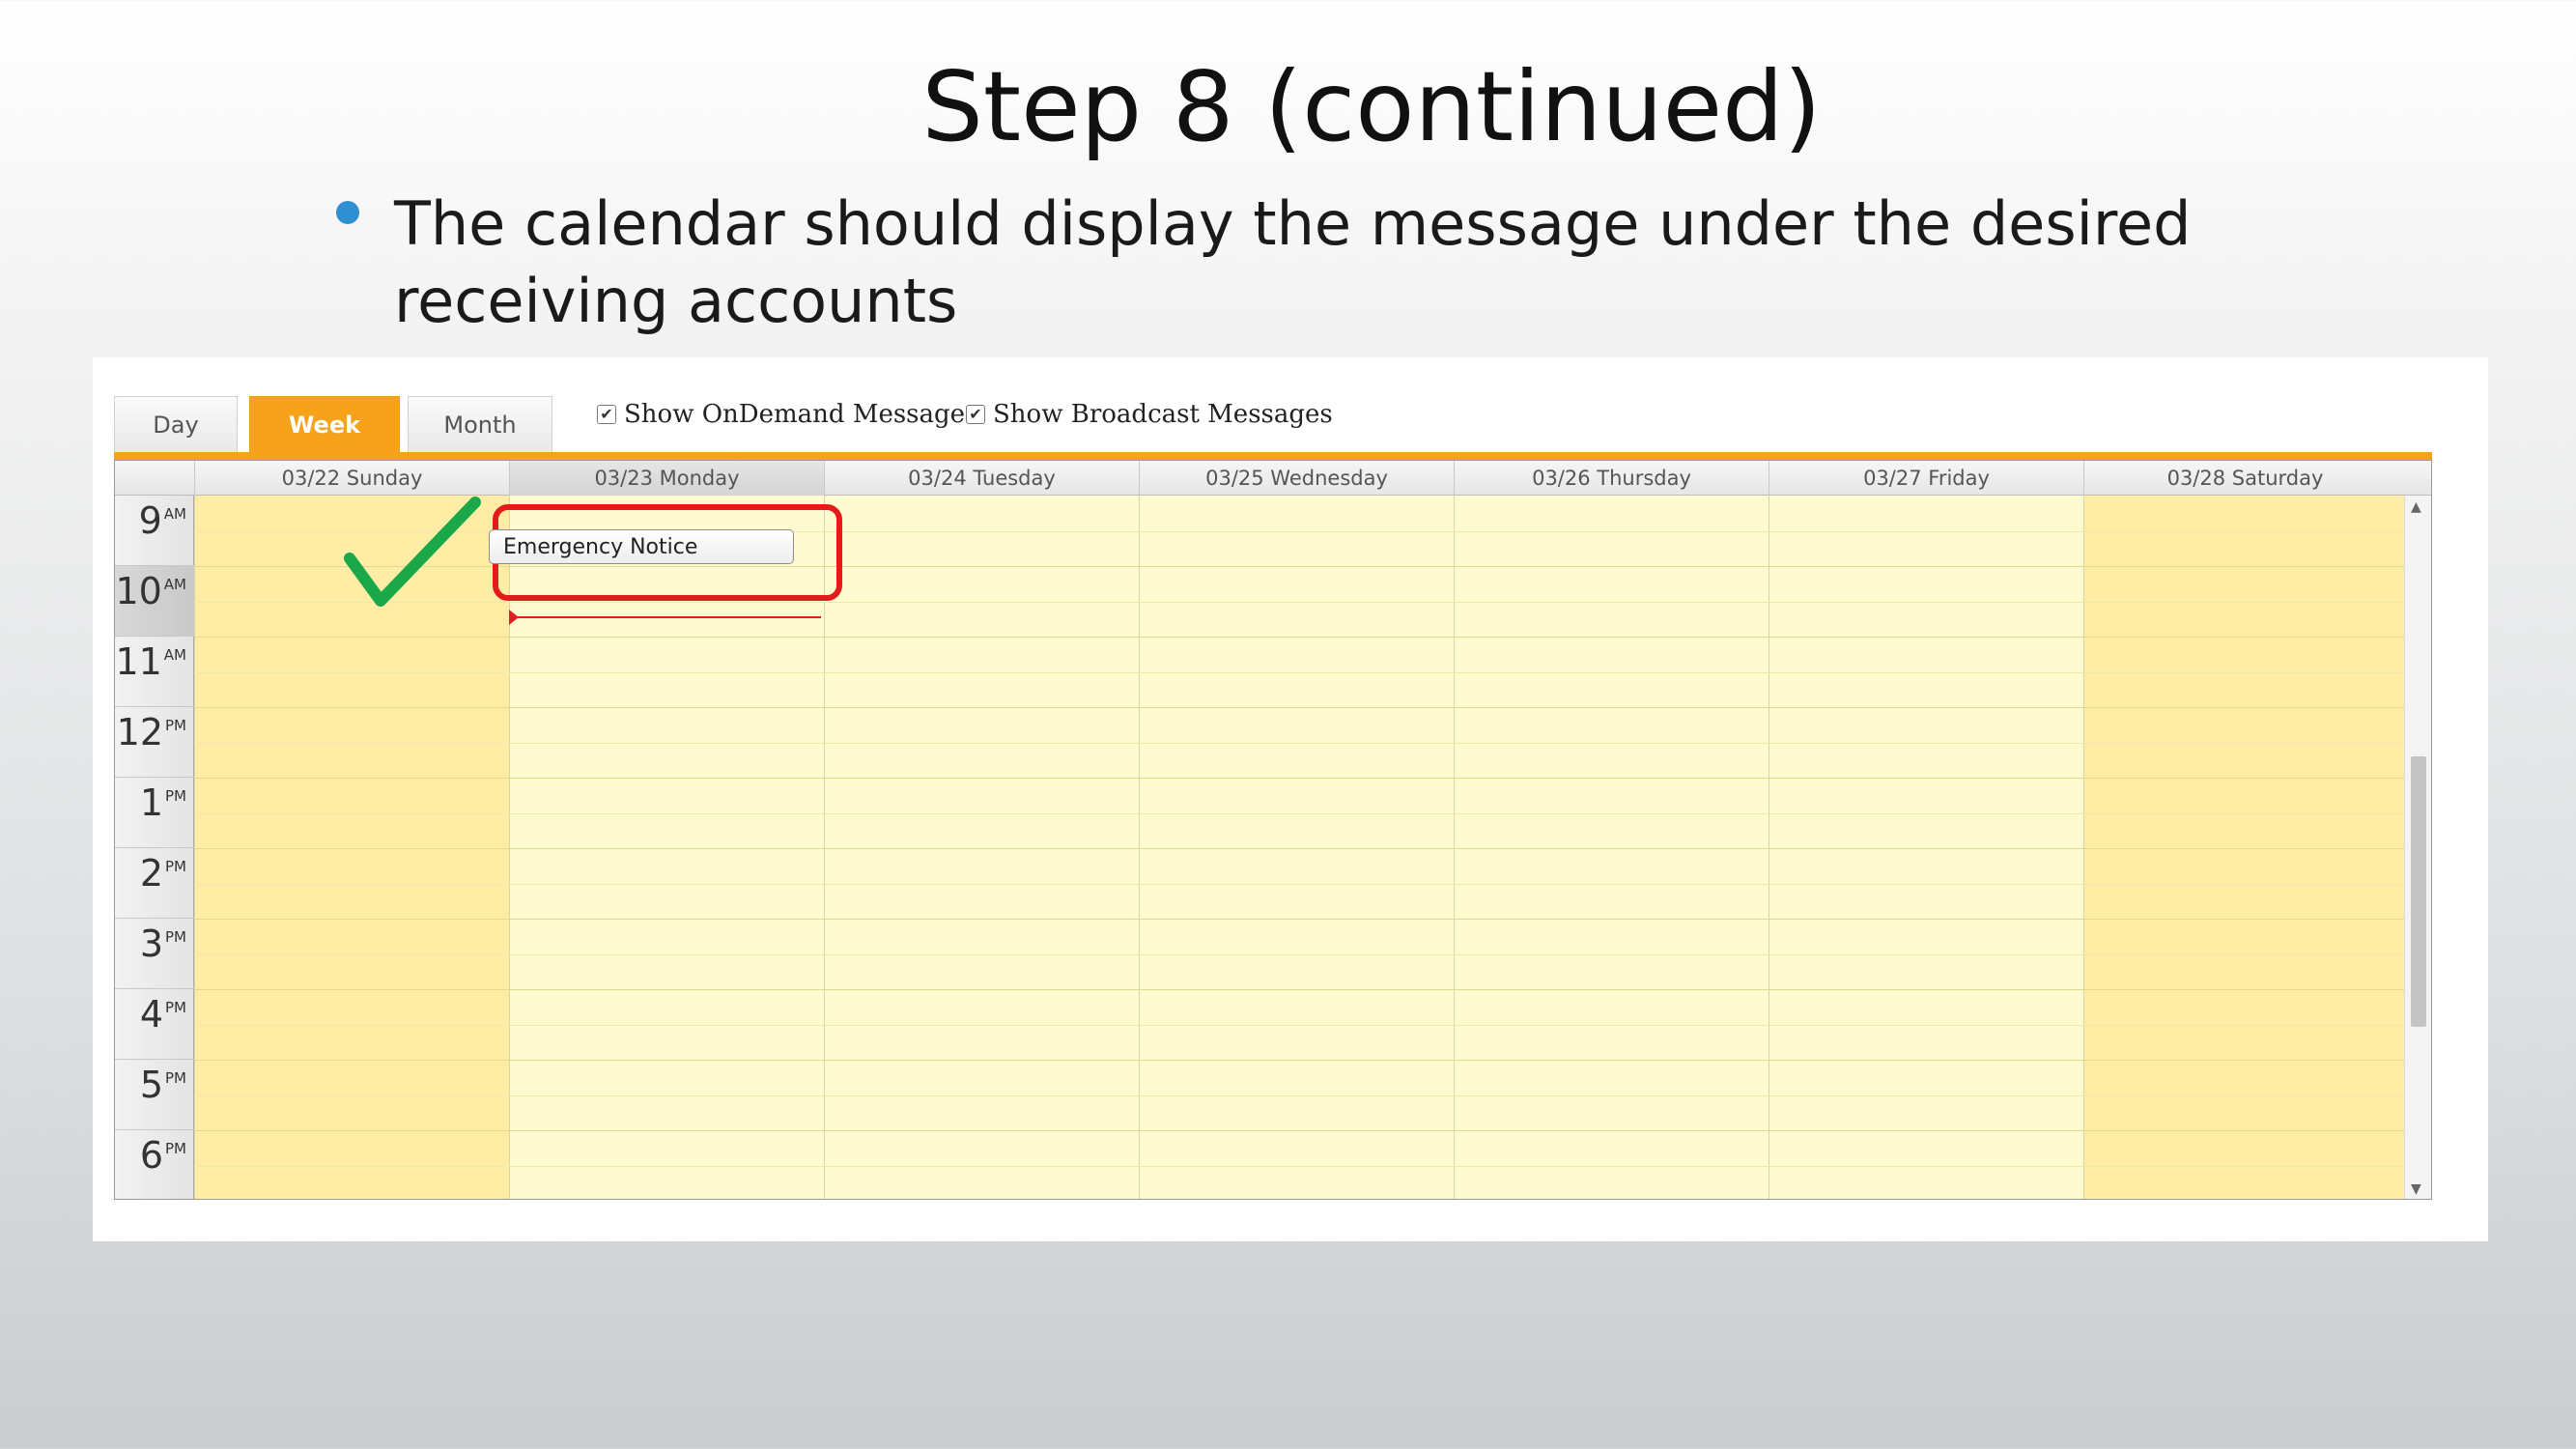 Image resolution: width=2576 pixels, height=1449 pixels. Describe the element at coordinates (2418, 891) in the screenshot. I see `scroll-thumb` at that location.